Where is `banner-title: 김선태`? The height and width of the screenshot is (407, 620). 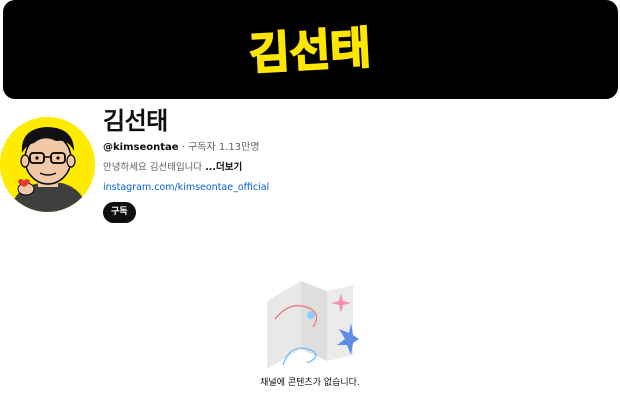
banner-title: 김선태 is located at coordinates (310, 51).